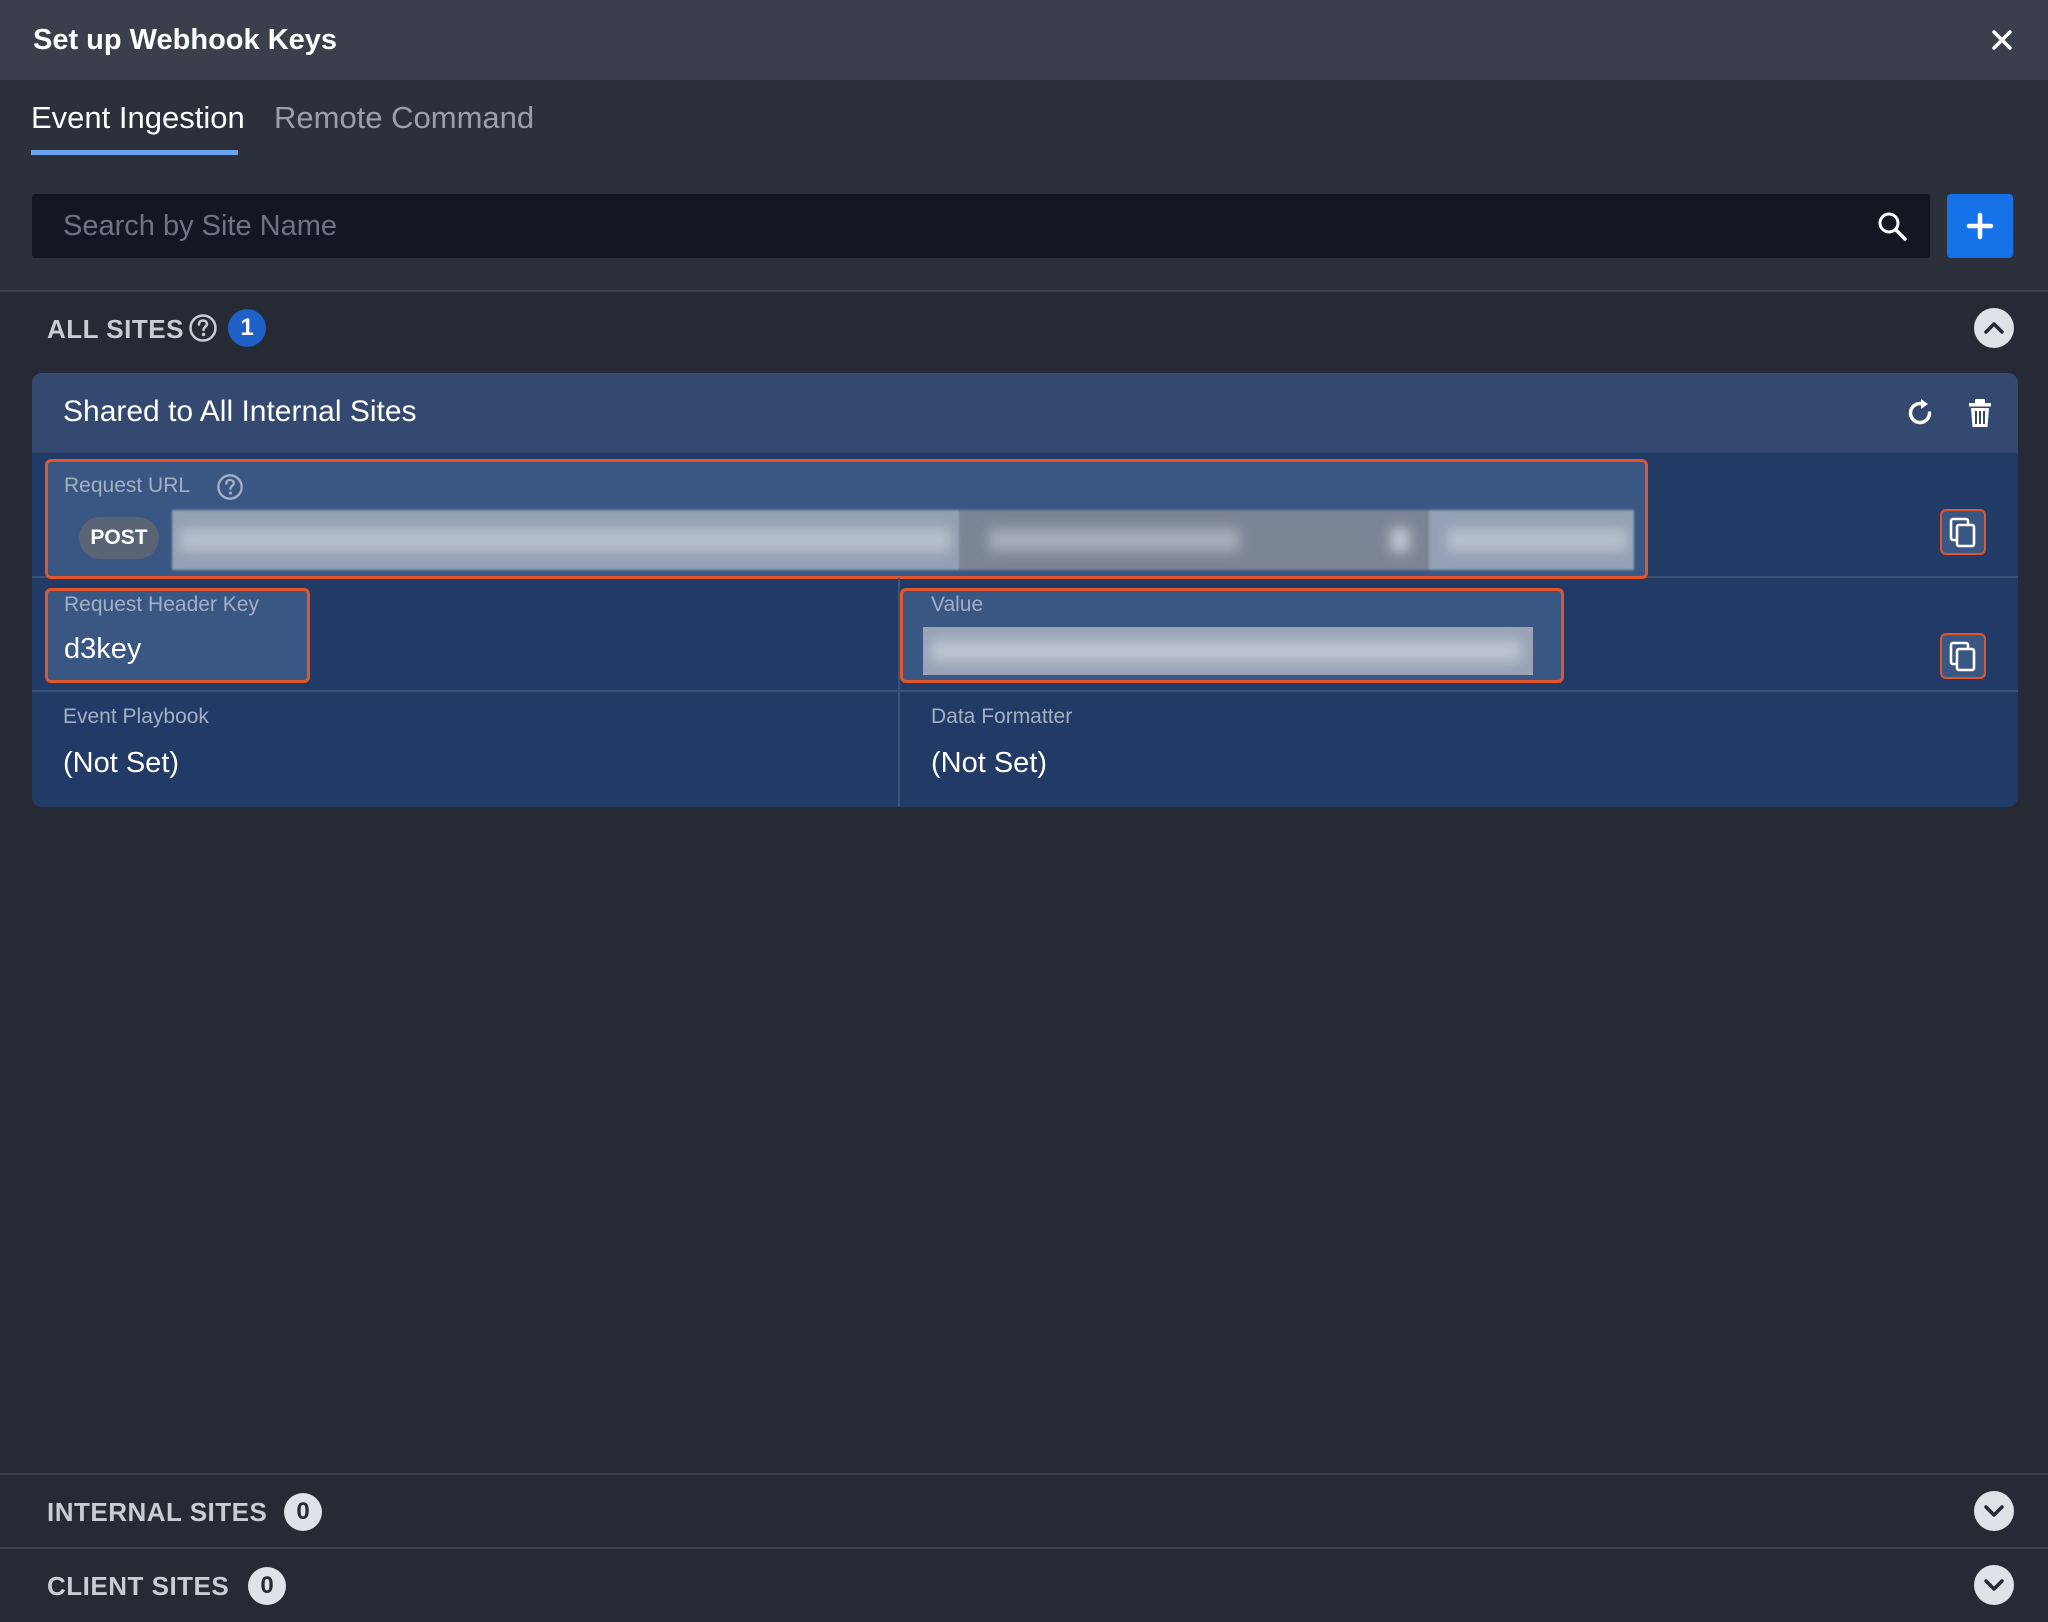 This screenshot has width=2048, height=1622. Describe the element at coordinates (2002, 40) in the screenshot. I see `close-icon` at that location.